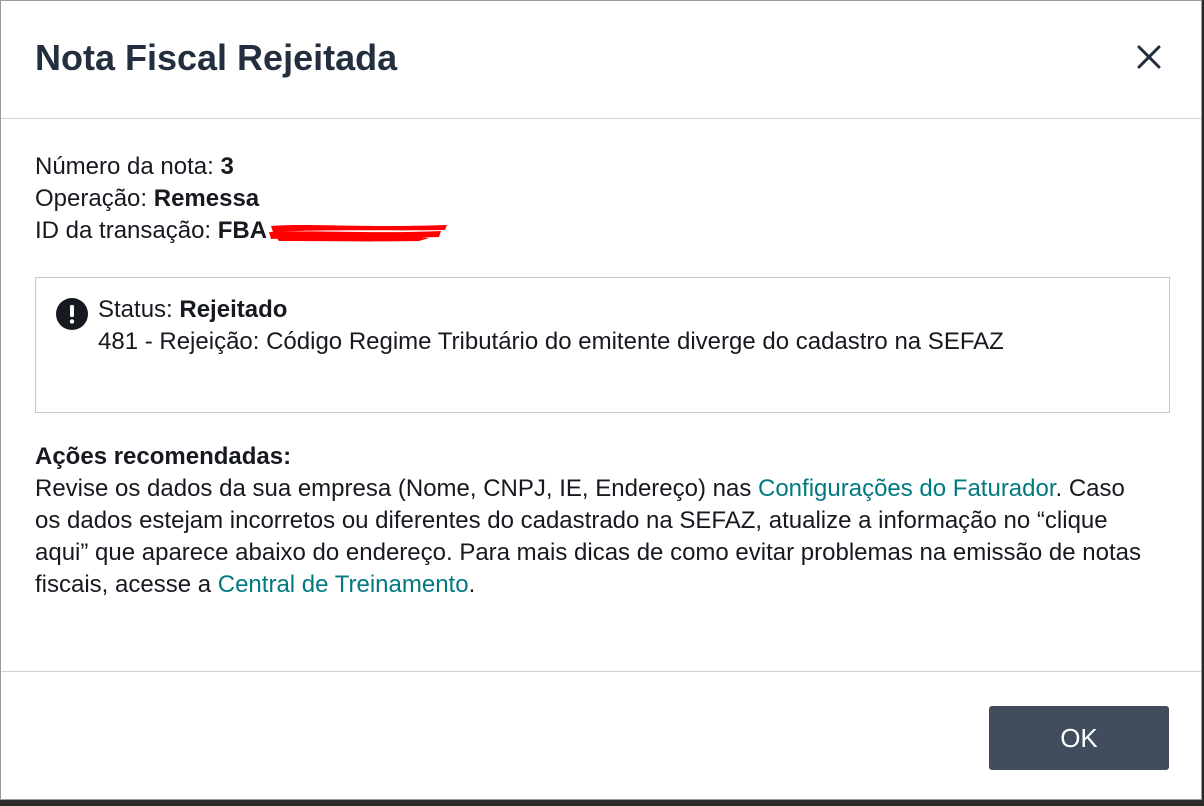  I want to click on invoicer-settings-link: Configurações do Faturador, so click(907, 488).